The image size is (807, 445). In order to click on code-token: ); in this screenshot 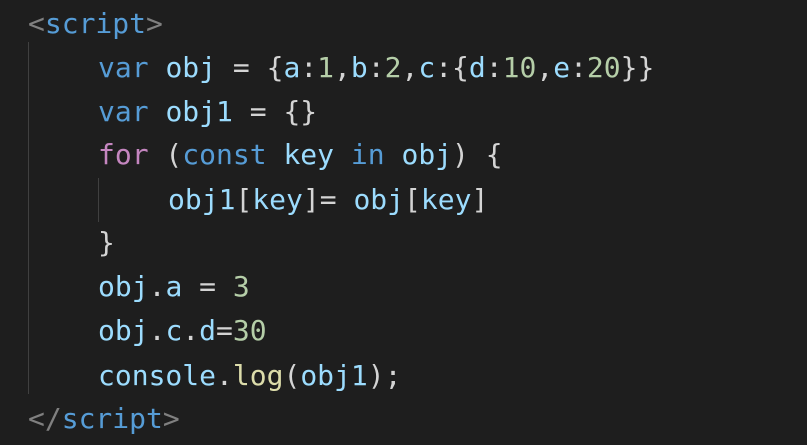, I will do `click(384, 375)`.